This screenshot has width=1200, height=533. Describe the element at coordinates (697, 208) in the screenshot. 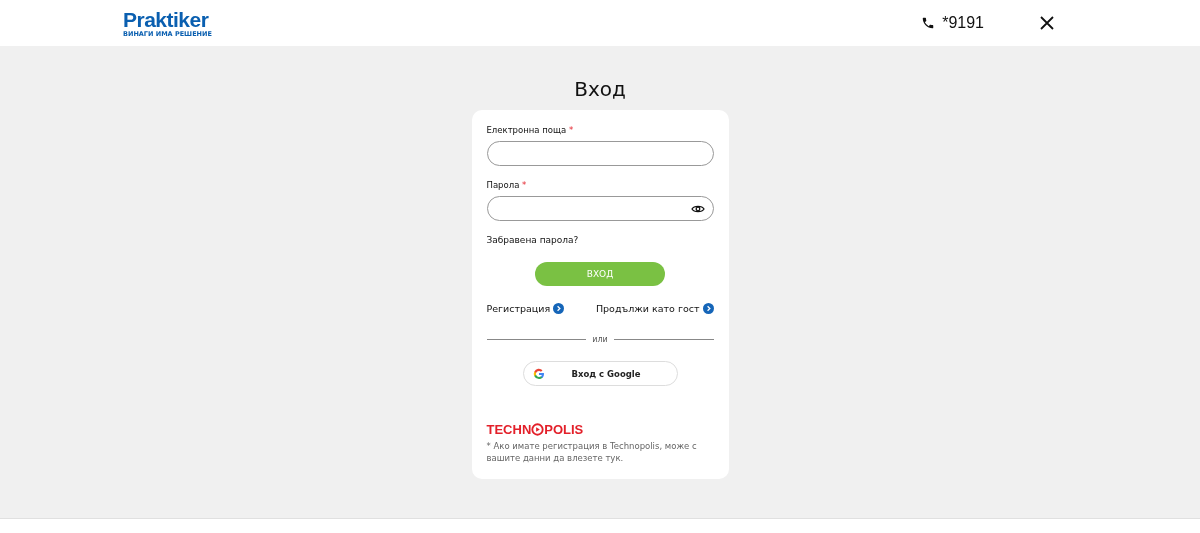

I see `eye-icon` at that location.